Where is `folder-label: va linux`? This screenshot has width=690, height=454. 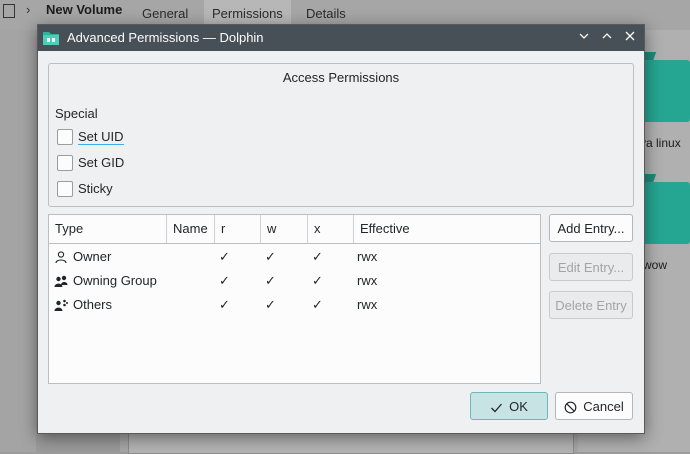 folder-label: va linux is located at coordinates (660, 143).